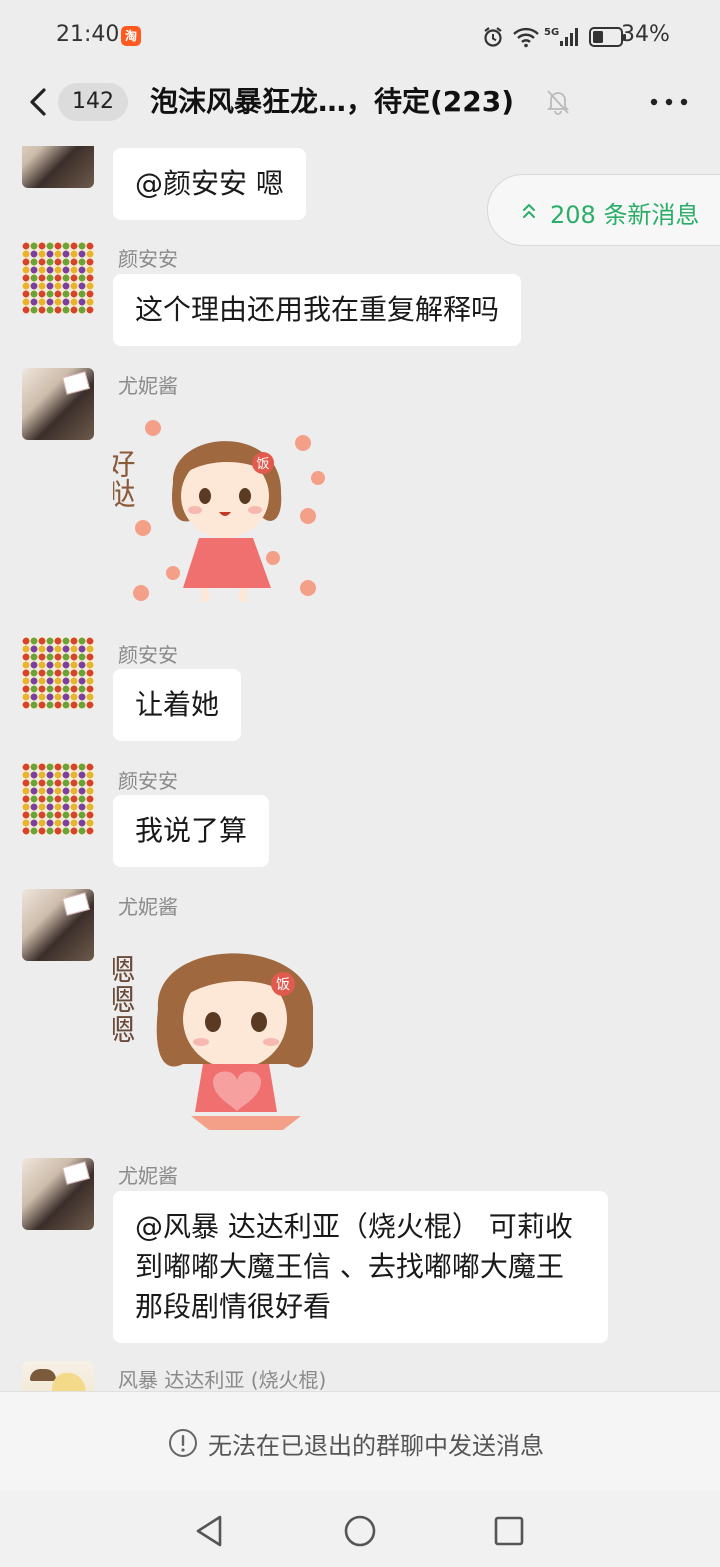 The height and width of the screenshot is (1567, 720). What do you see at coordinates (177, 705) in the screenshot?
I see `message-bubble: 让着她` at bounding box center [177, 705].